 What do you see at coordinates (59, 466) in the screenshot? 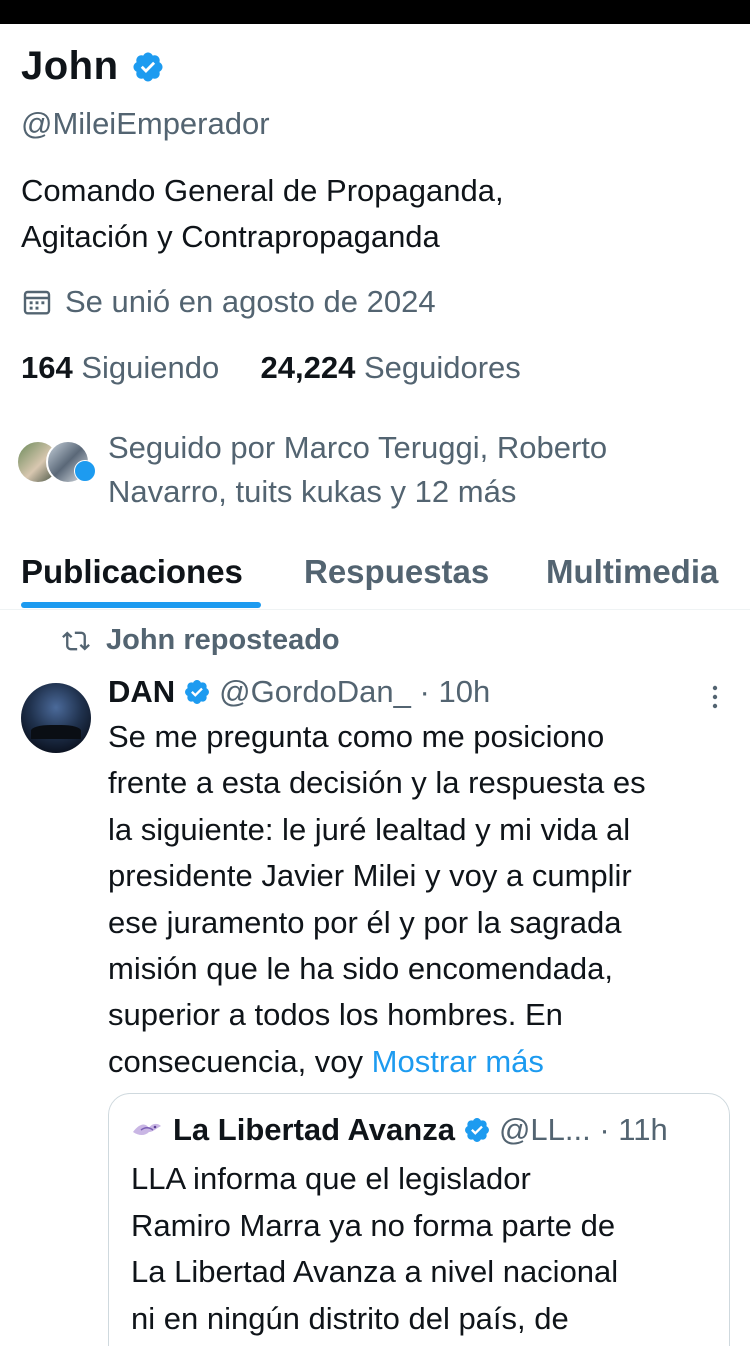
I see `follower-avatars` at bounding box center [59, 466].